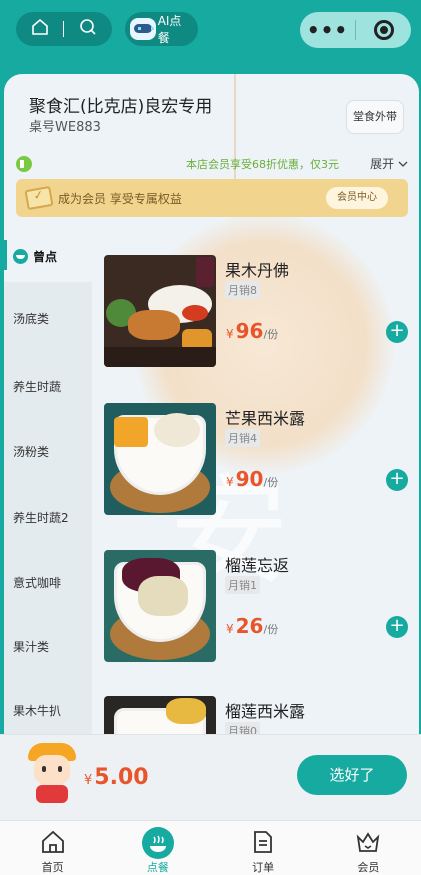 Image resolution: width=421 pixels, height=875 pixels. I want to click on dish-item: 芒果西米露 月销4 ¥90/份 +, so click(259, 459).